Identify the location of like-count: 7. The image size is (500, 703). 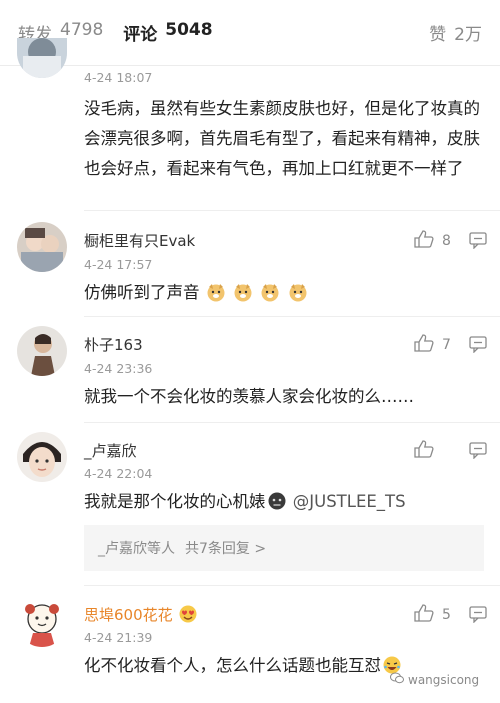
(446, 345).